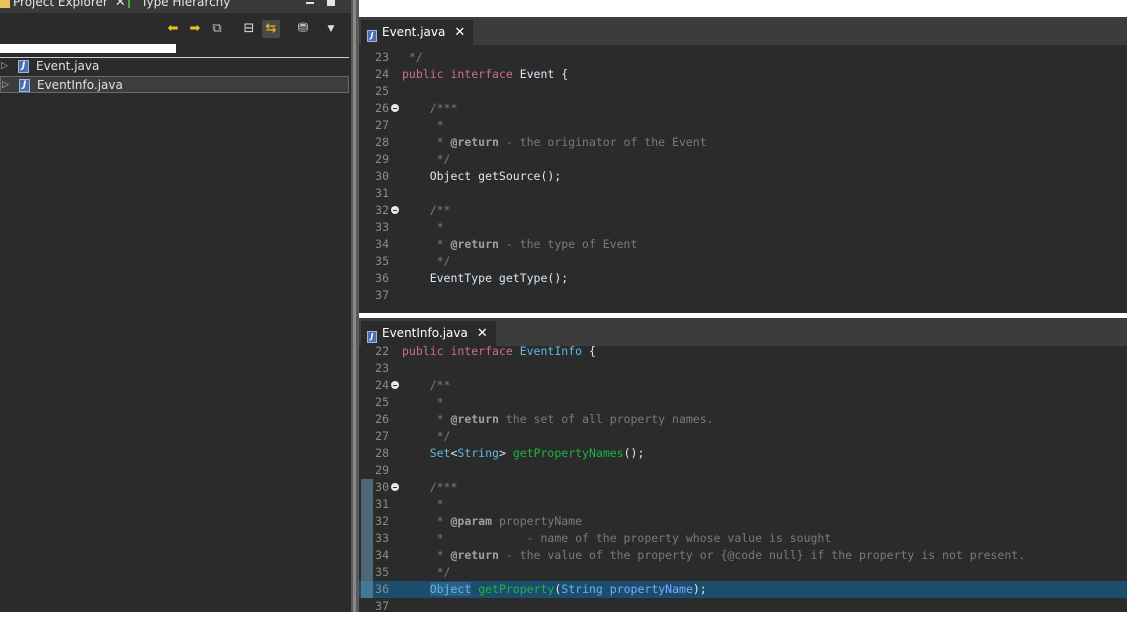 The width and height of the screenshot is (1127, 620). Describe the element at coordinates (310, 3) in the screenshot. I see `minimize-icon` at that location.